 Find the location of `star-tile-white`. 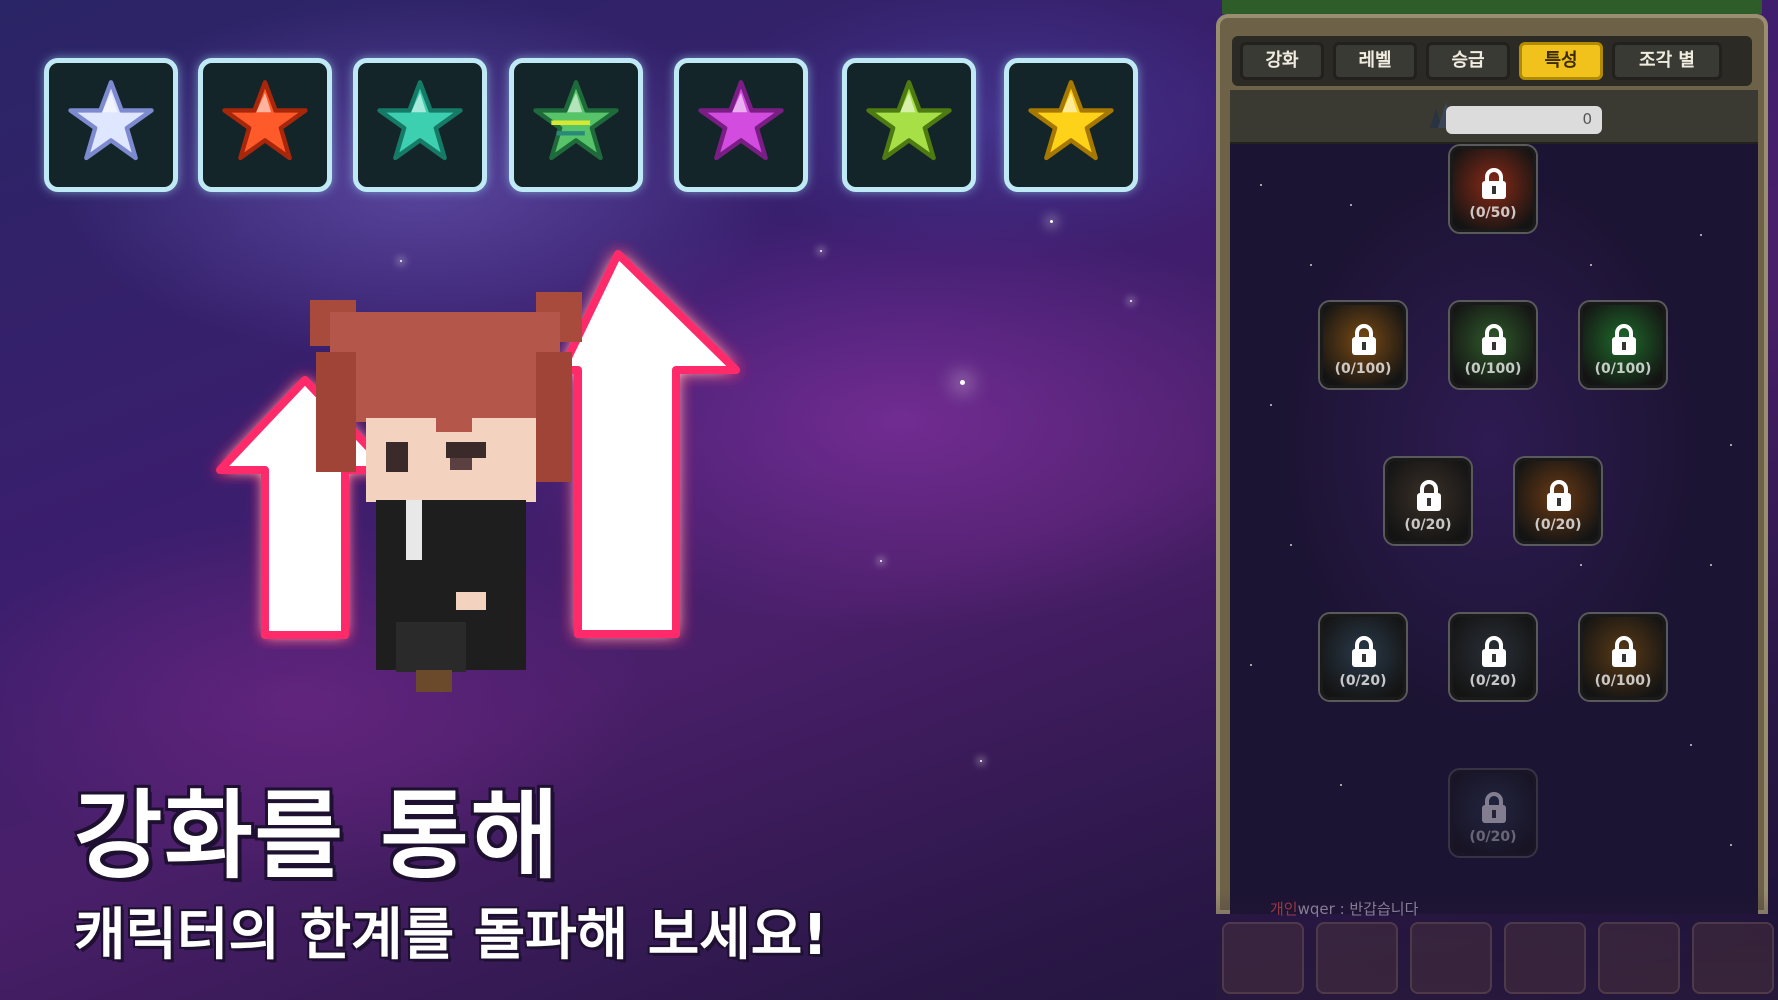

star-tile-white is located at coordinates (111, 125).